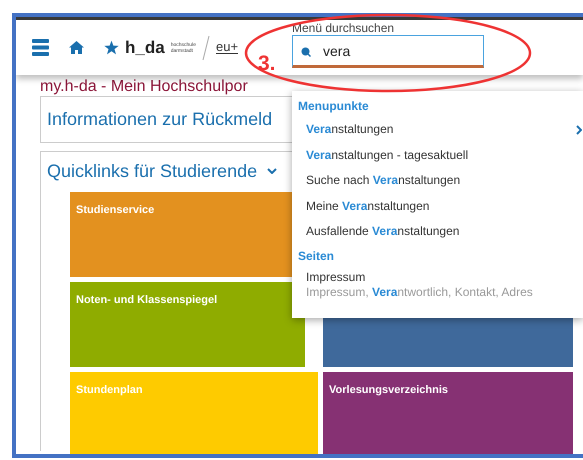  Describe the element at coordinates (111, 47) in the screenshot. I see `star-icon` at that location.